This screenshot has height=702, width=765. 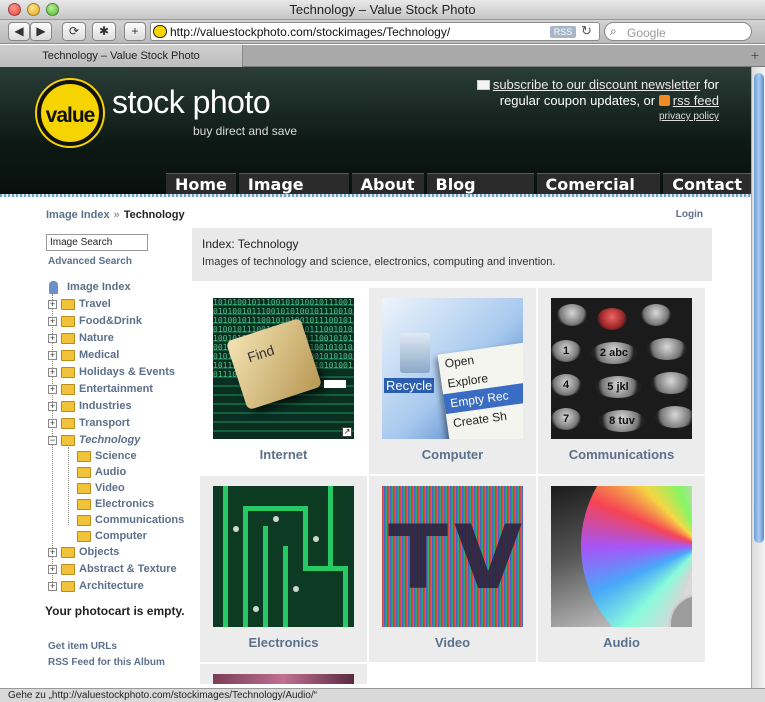 What do you see at coordinates (265, 576) in the screenshot?
I see `circuit-trace` at bounding box center [265, 576].